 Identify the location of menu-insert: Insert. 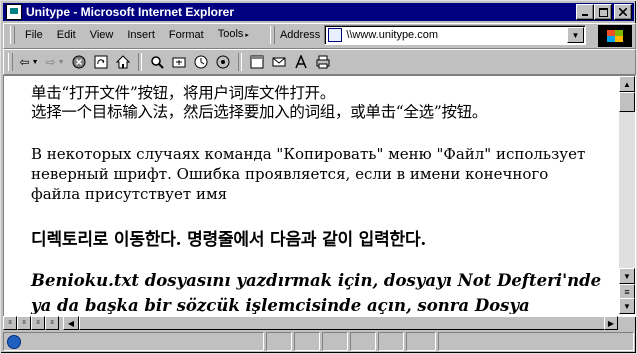
(141, 35).